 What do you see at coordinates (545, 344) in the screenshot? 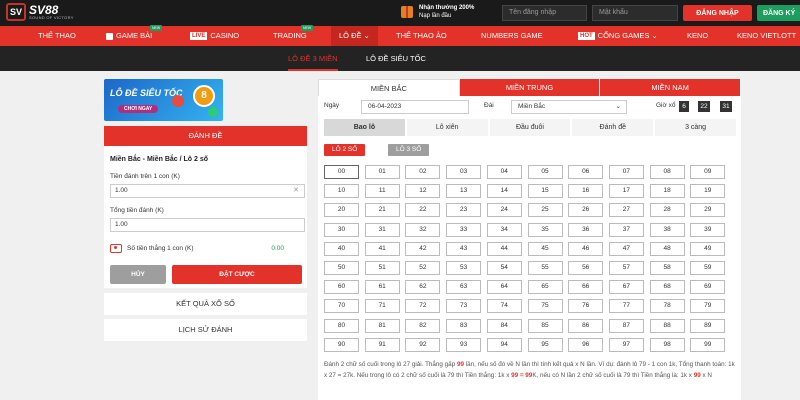
I see `number-cell: 95` at bounding box center [545, 344].